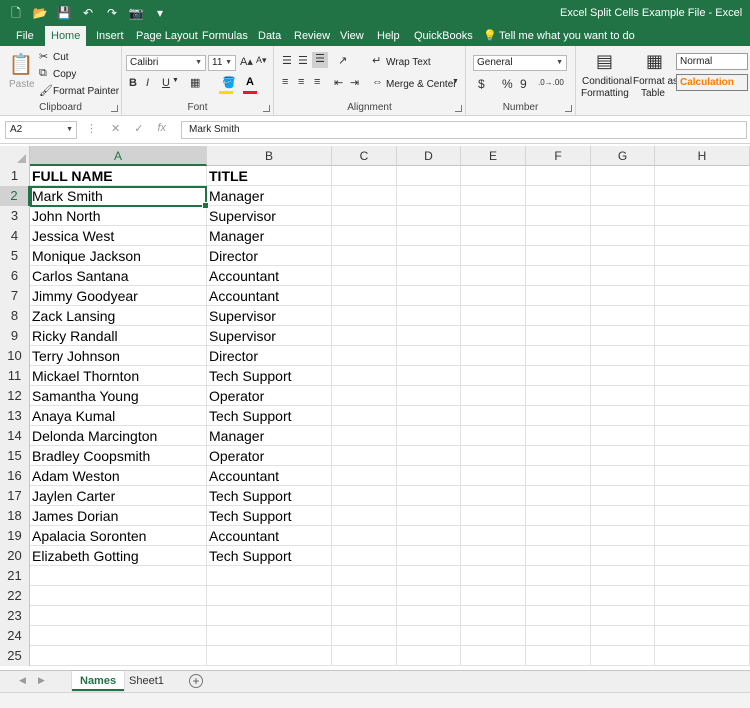 This screenshot has height=708, width=750. I want to click on cell-e24, so click(493, 636).